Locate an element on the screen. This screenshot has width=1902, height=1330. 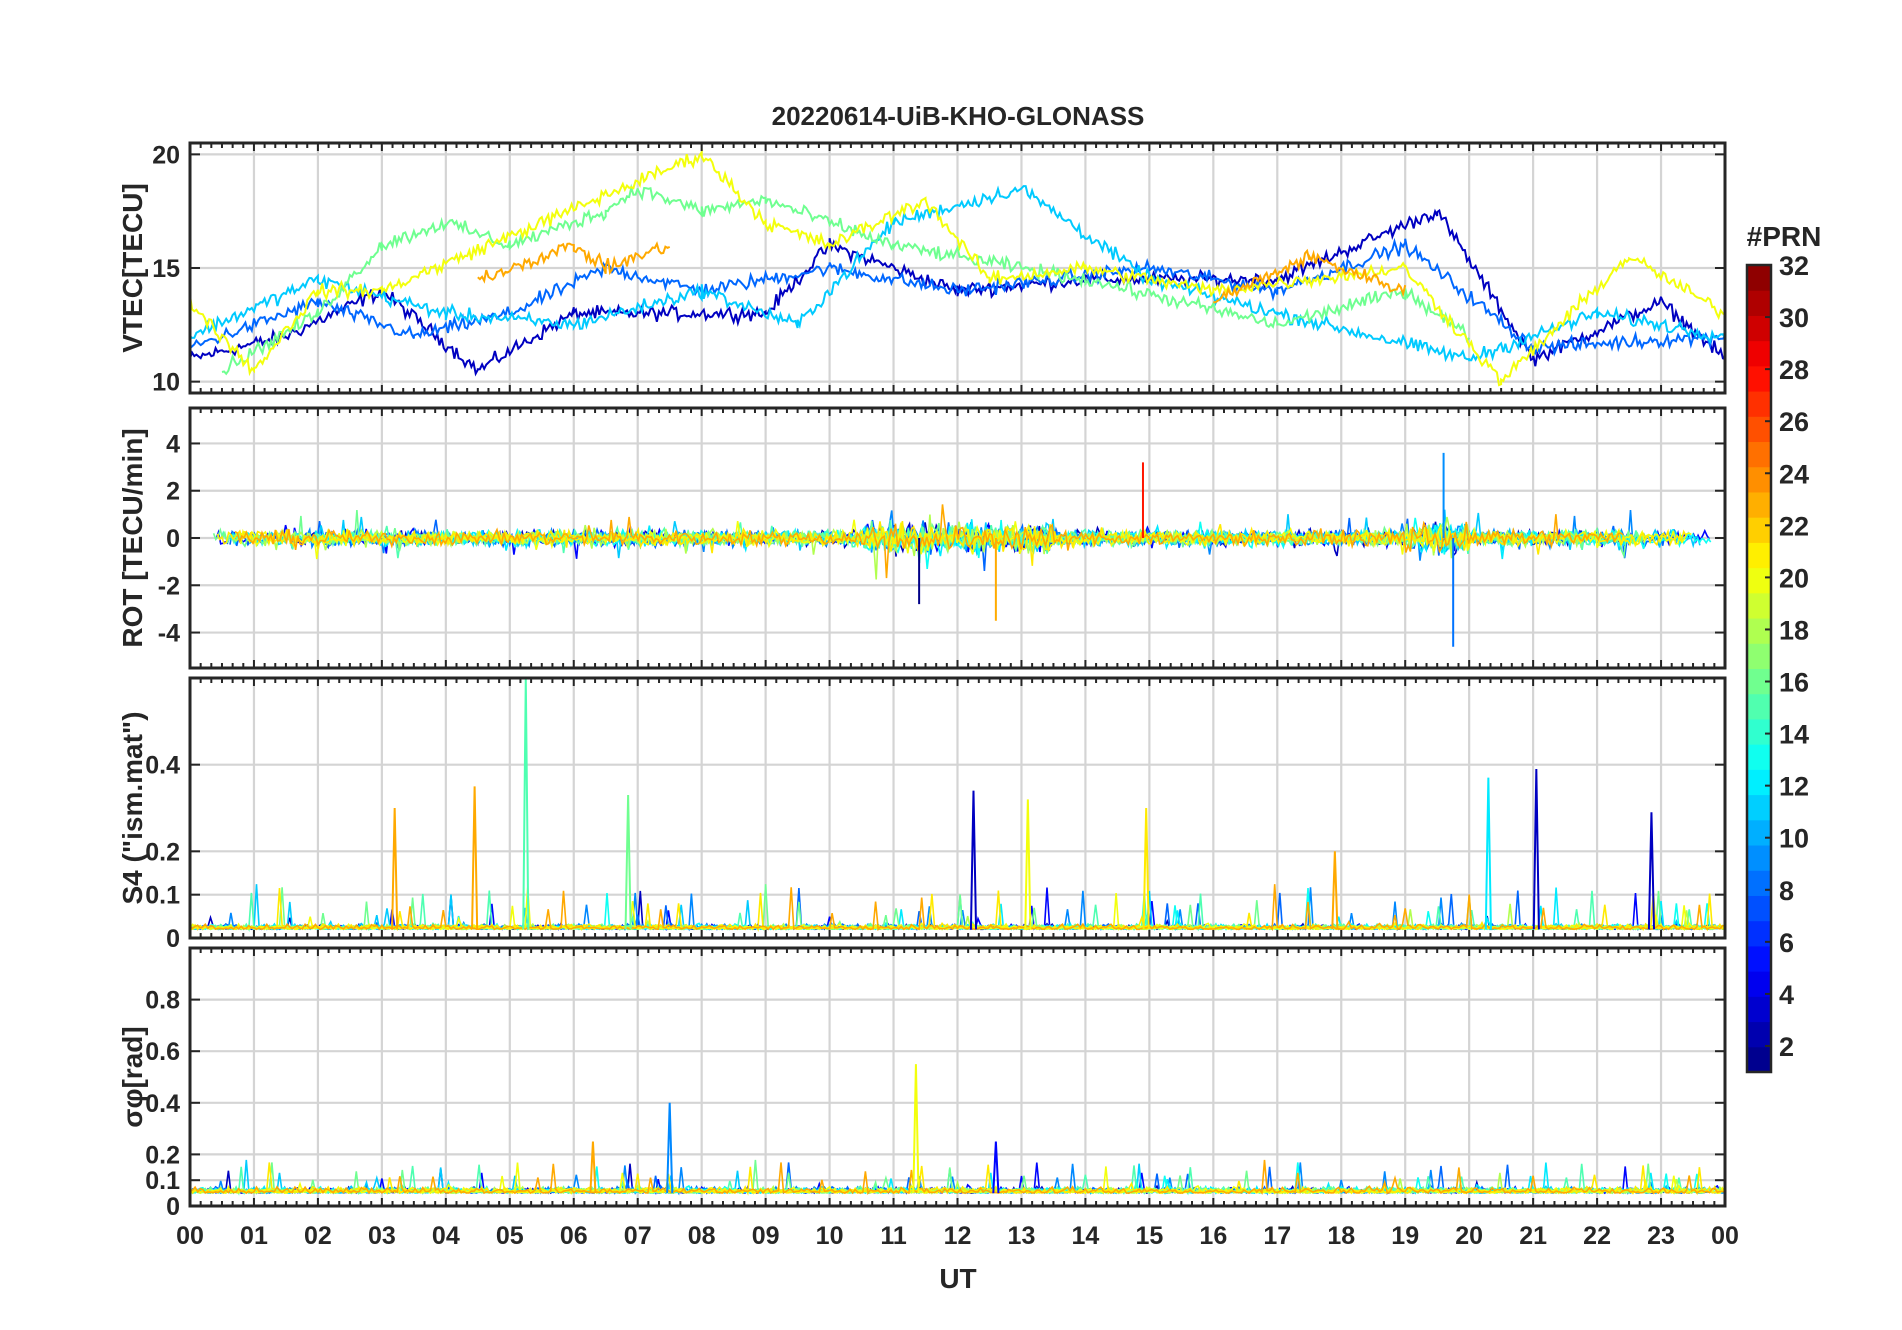
colorbar-tick-label: 24 is located at coordinates (1794, 474).